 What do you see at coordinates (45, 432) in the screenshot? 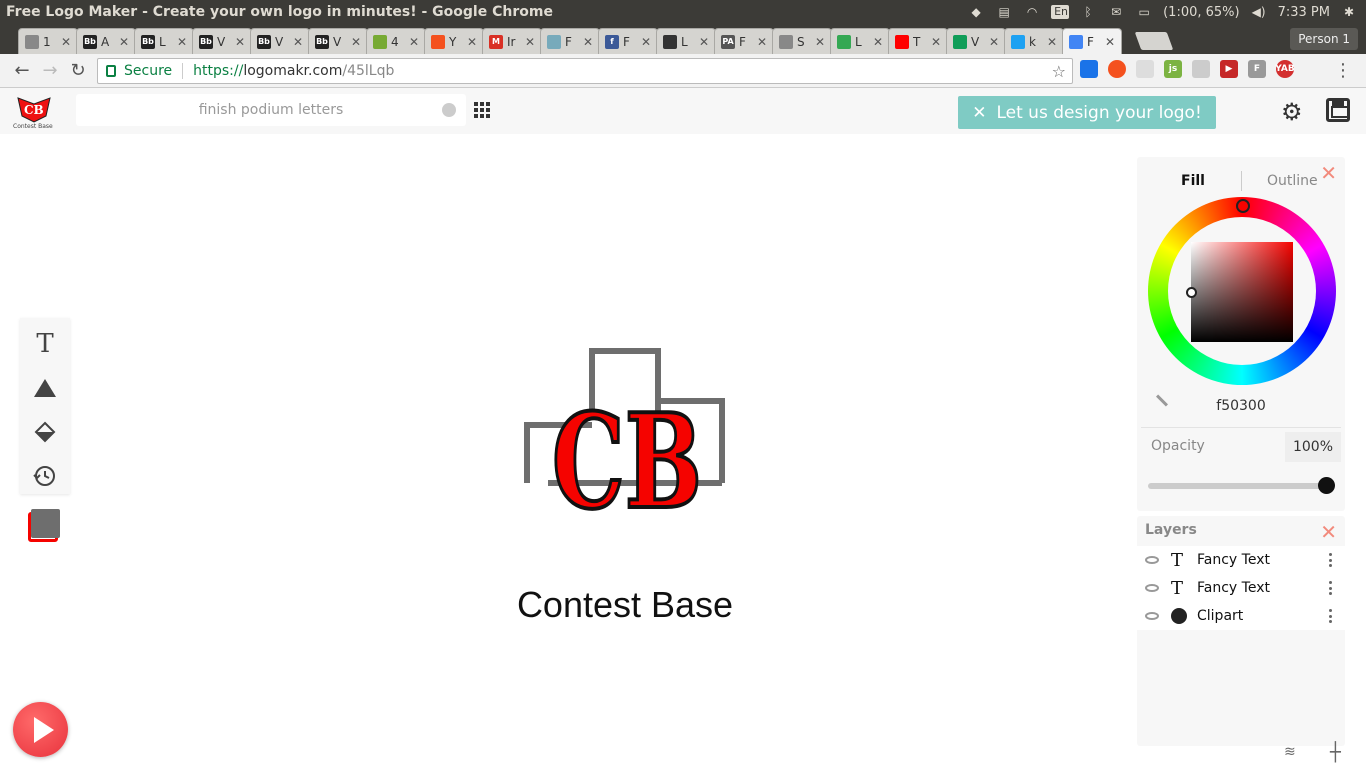
I see `fill-tool-icon` at bounding box center [45, 432].